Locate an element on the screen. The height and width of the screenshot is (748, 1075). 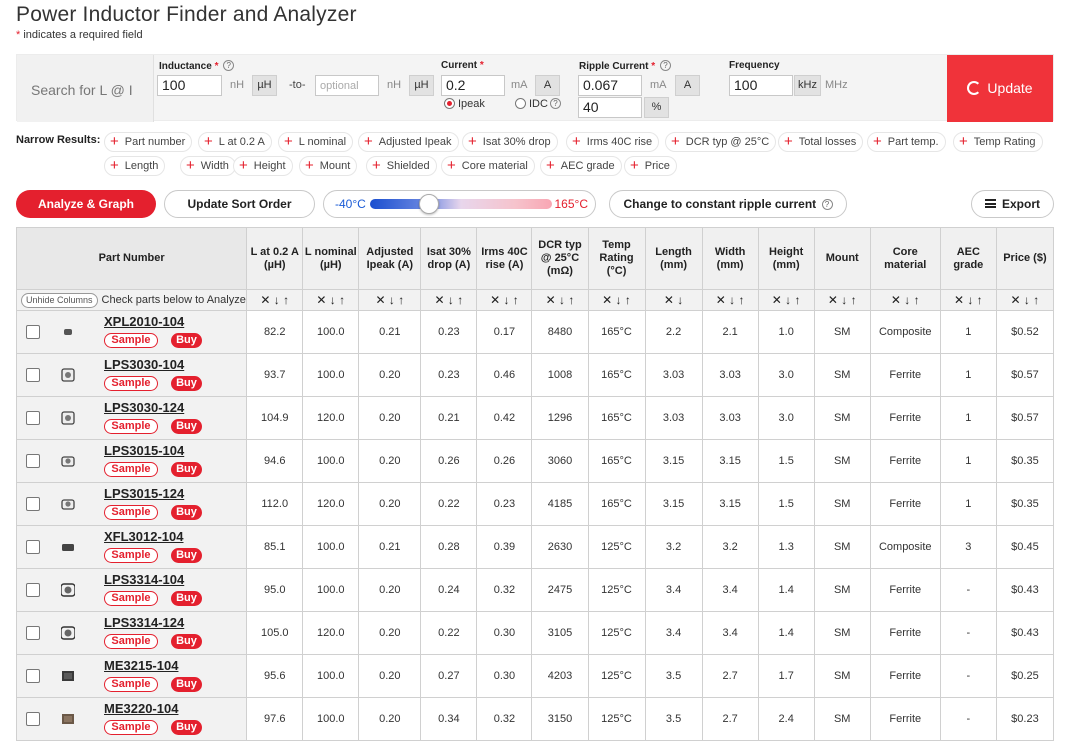
column-header: Width (mm) is located at coordinates (730, 258).